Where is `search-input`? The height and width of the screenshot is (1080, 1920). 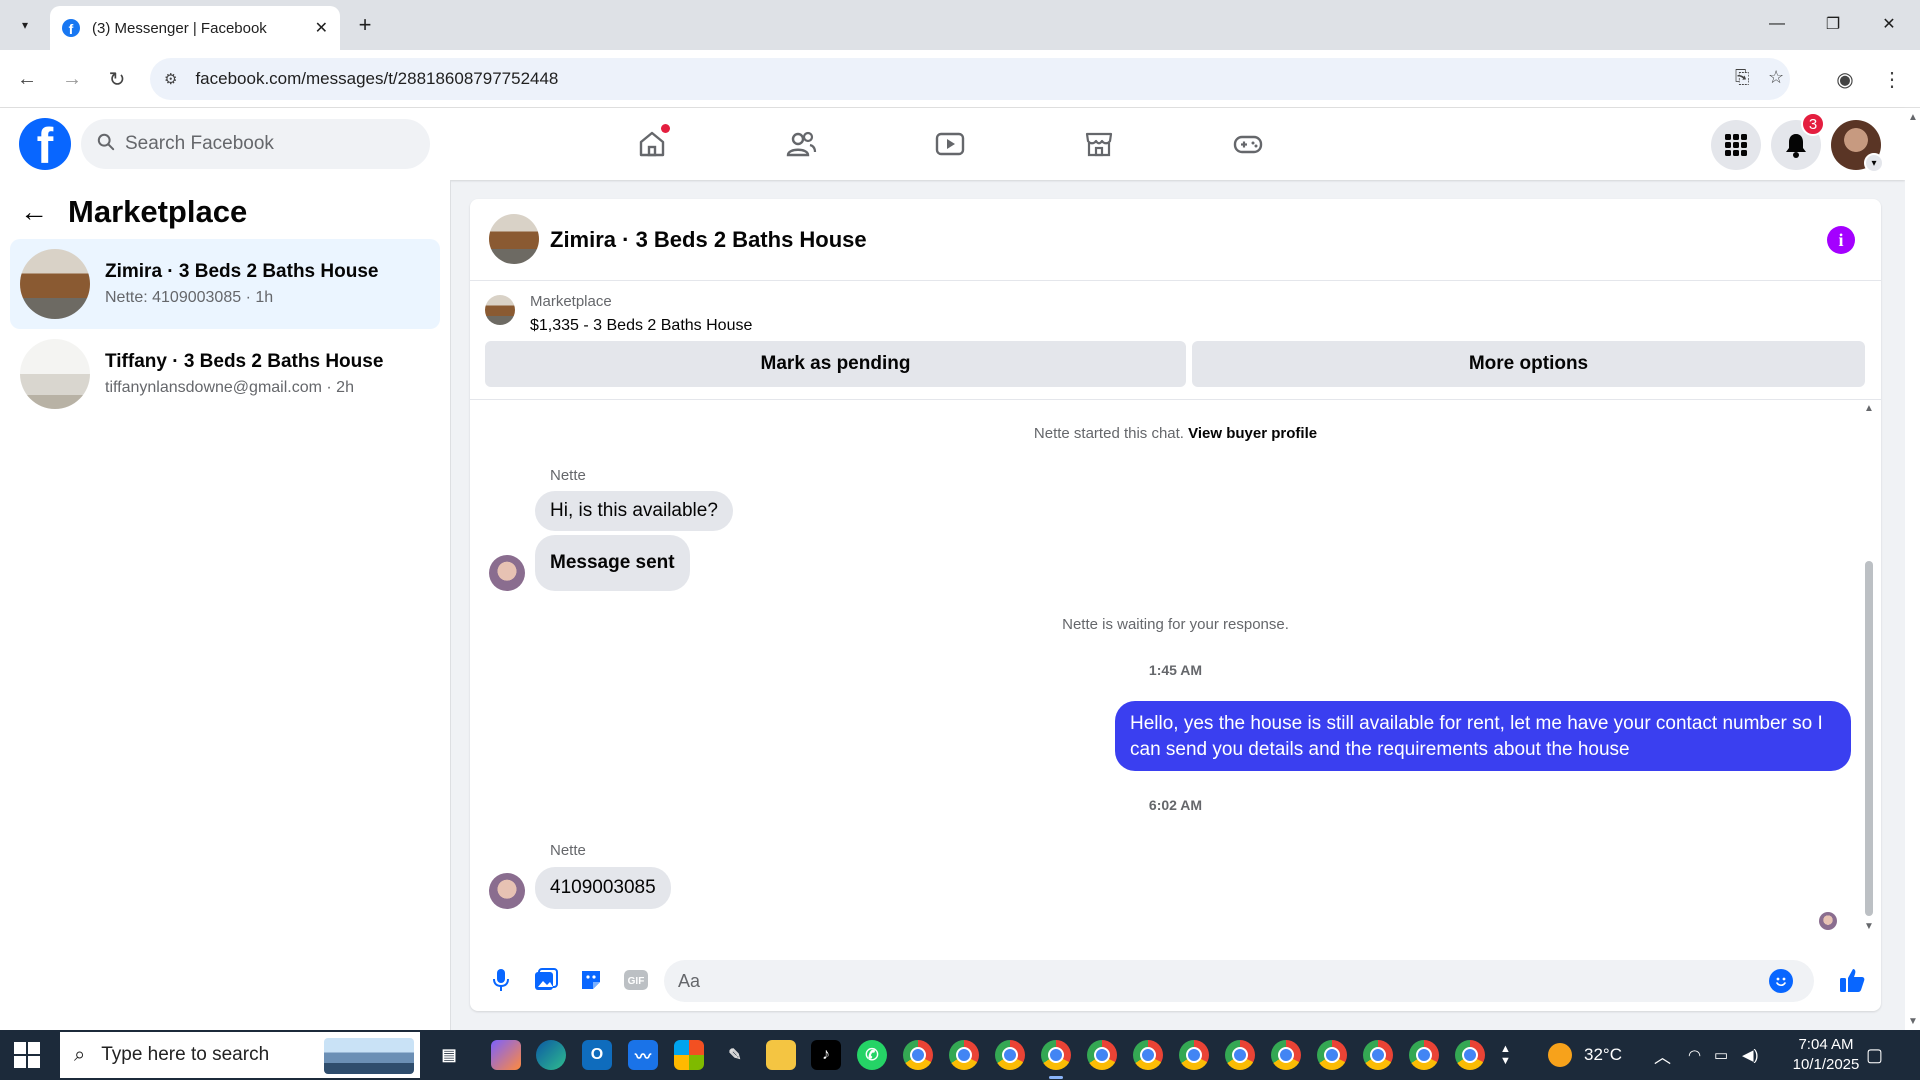
search-input is located at coordinates (255, 144).